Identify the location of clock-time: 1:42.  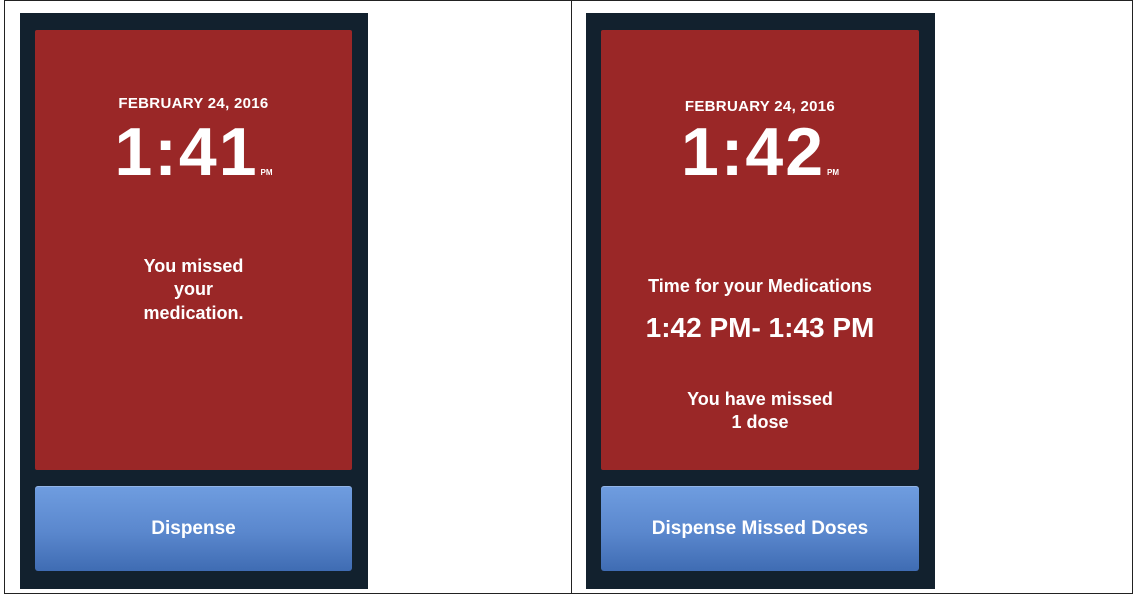
(753, 152).